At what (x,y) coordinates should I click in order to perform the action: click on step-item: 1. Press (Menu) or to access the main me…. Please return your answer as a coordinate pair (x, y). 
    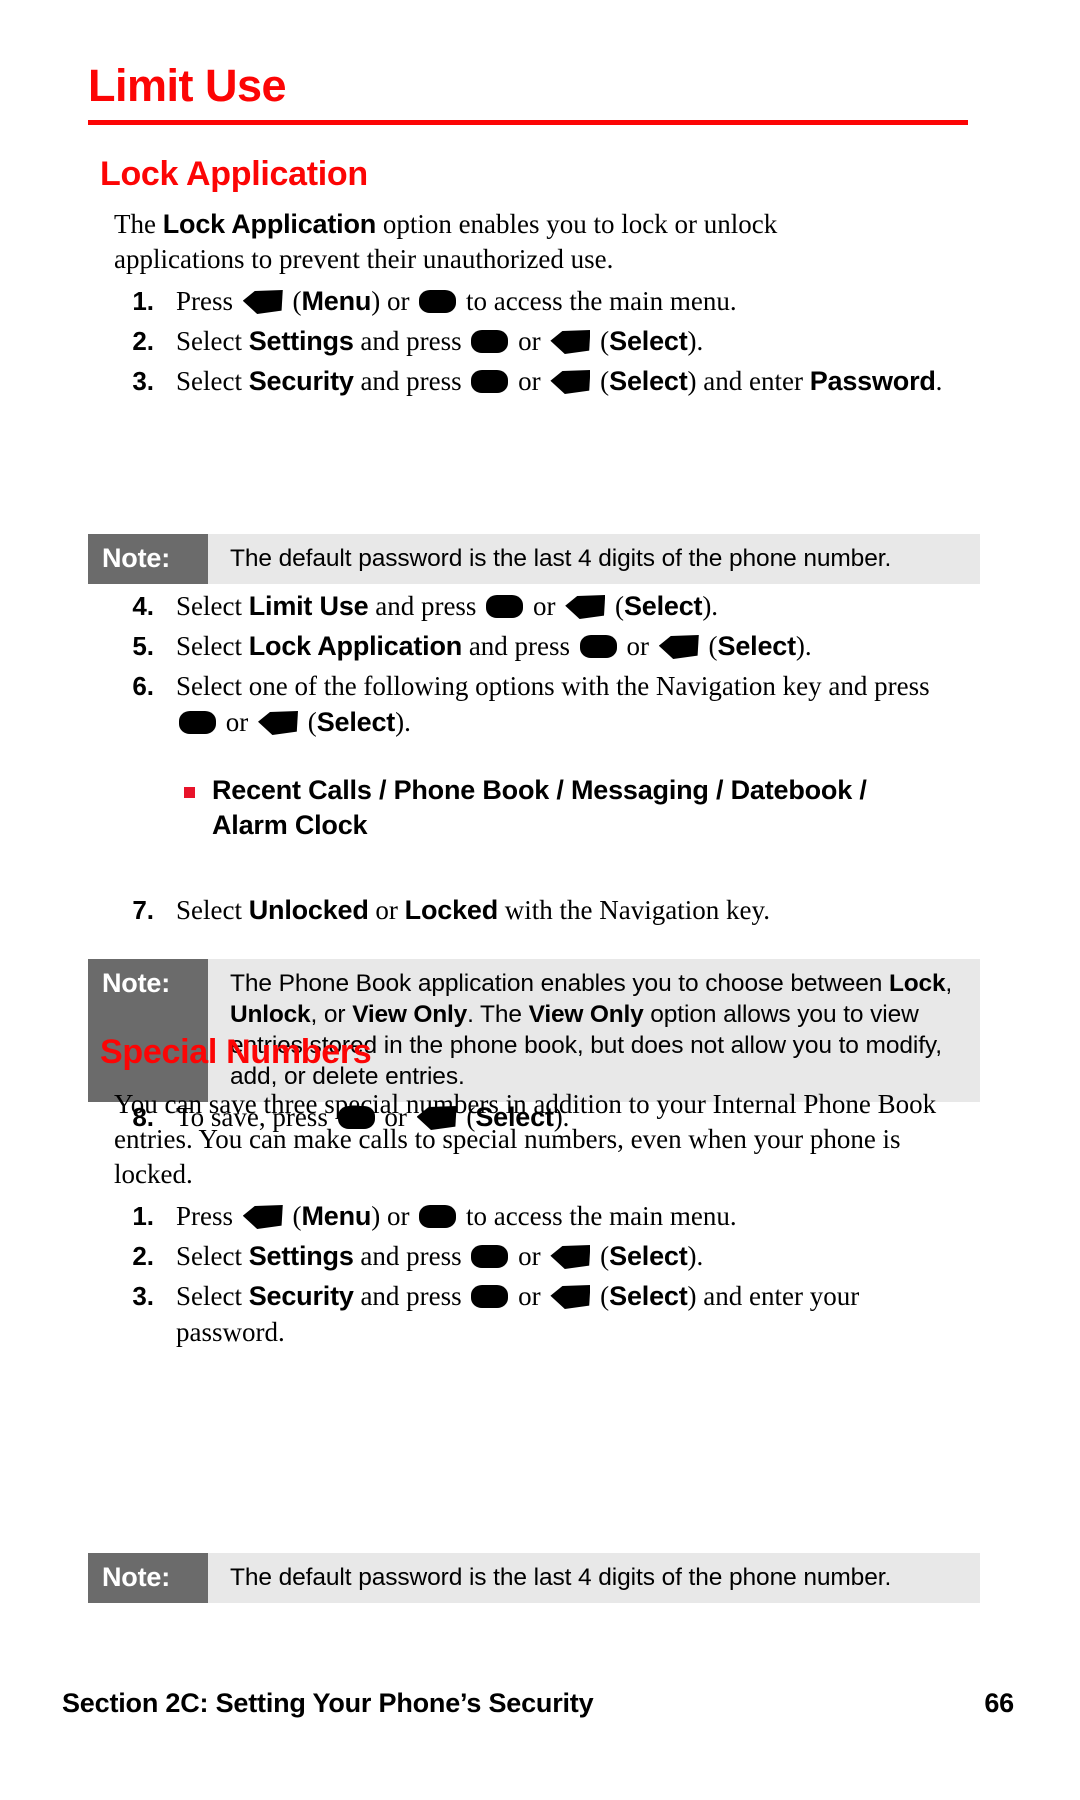
    Looking at the image, I should click on (544, 1216).